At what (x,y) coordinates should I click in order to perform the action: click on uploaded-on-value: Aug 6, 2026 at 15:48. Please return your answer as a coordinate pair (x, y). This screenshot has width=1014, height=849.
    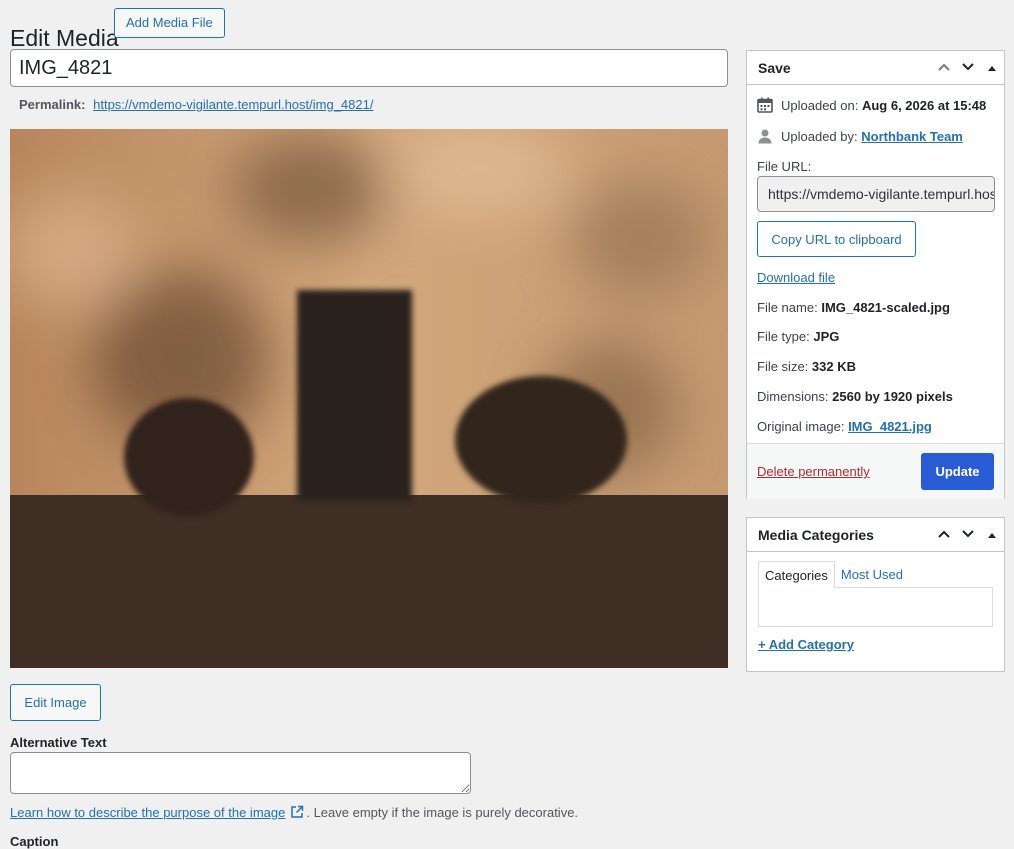
    Looking at the image, I should click on (924, 105).